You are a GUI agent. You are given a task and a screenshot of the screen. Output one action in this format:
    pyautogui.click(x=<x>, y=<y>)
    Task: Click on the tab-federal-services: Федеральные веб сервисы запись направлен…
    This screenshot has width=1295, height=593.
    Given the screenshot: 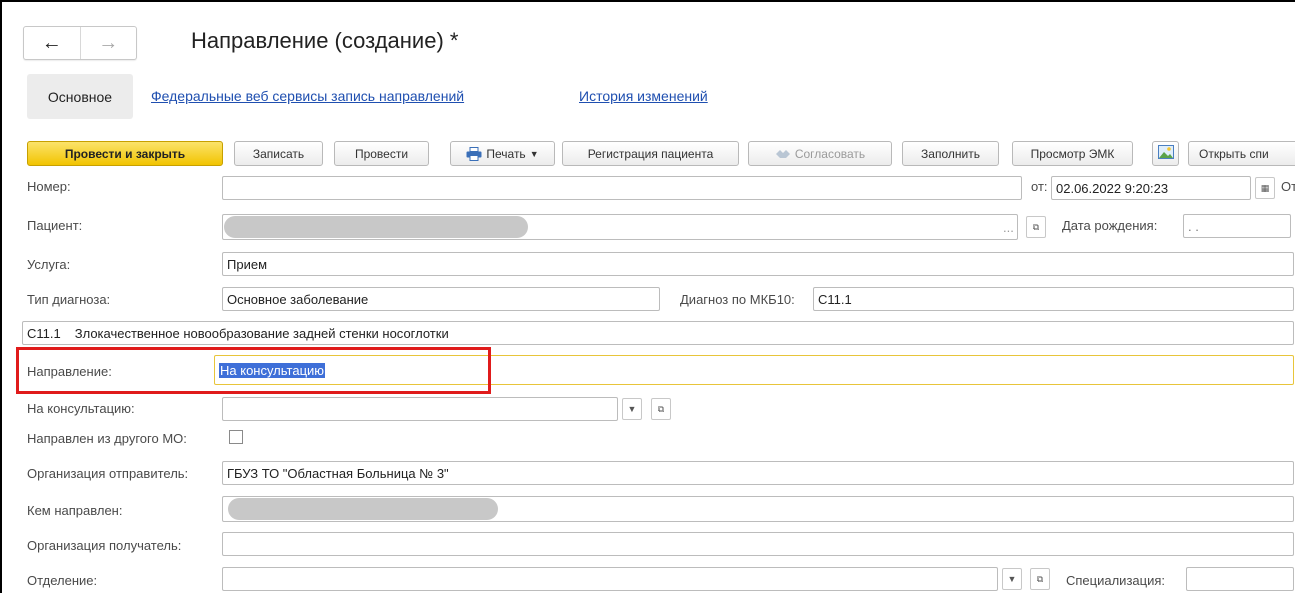 What is the action you would take?
    pyautogui.click(x=307, y=96)
    